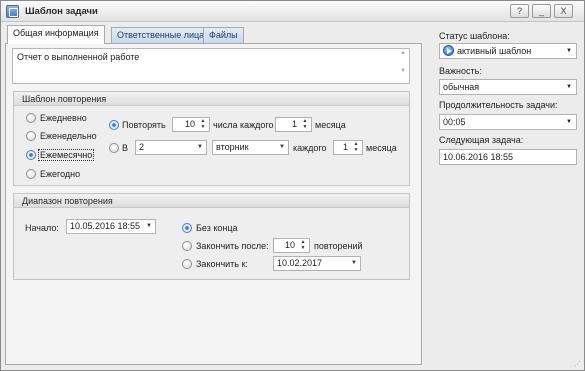  Describe the element at coordinates (403, 66) in the screenshot. I see `textarea-scrollbar: ▲ ▼` at that location.